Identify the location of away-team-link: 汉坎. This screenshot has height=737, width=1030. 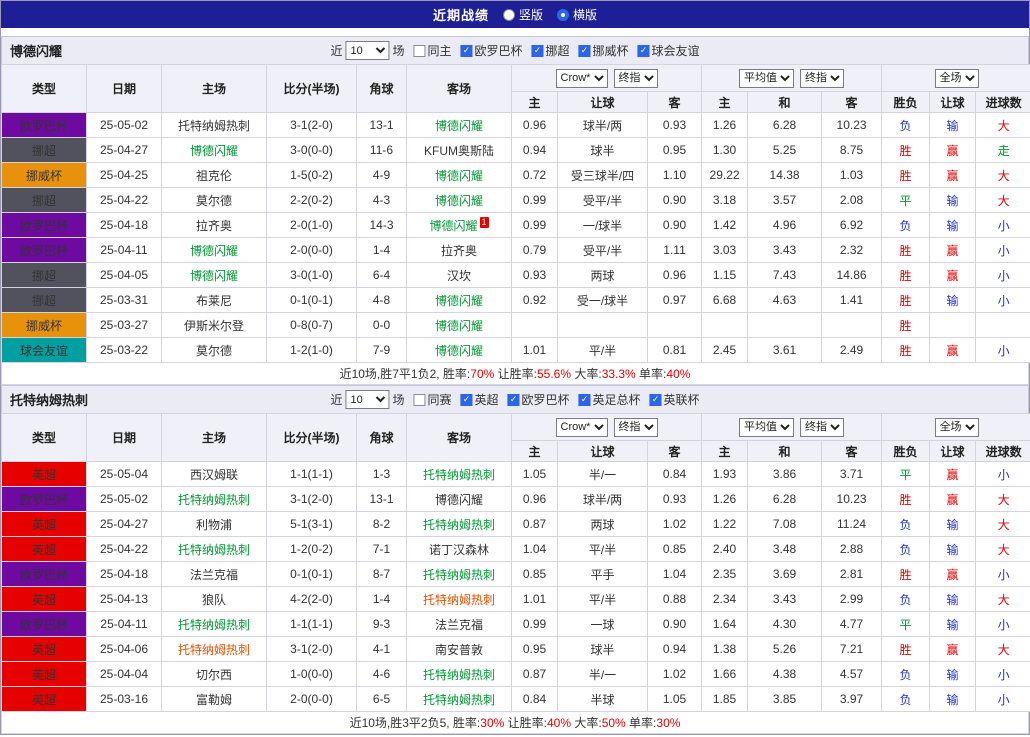
(459, 275).